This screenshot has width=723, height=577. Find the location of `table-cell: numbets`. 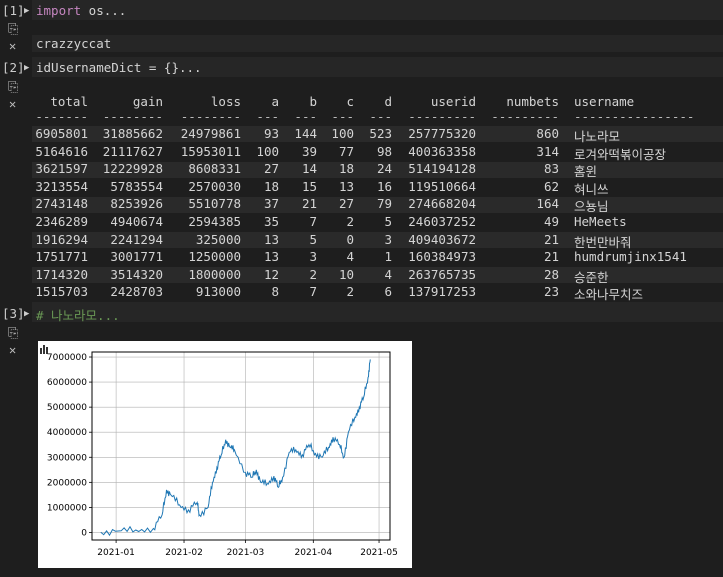

table-cell: numbets is located at coordinates (532, 101).